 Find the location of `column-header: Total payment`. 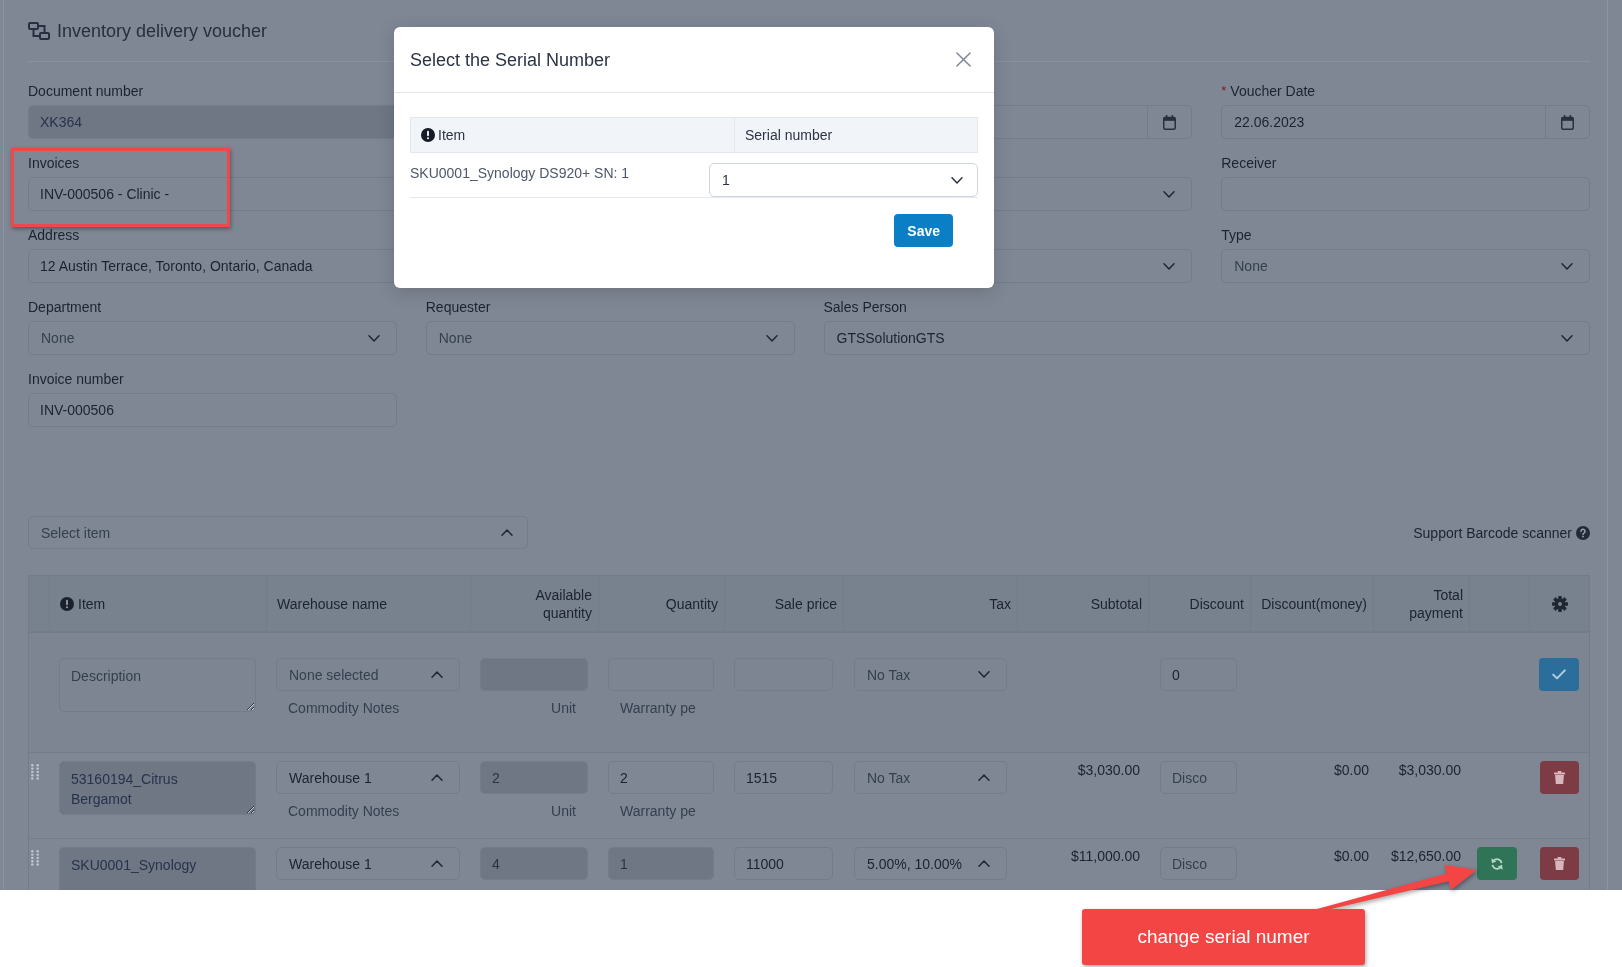

column-header: Total payment is located at coordinates (1436, 603).